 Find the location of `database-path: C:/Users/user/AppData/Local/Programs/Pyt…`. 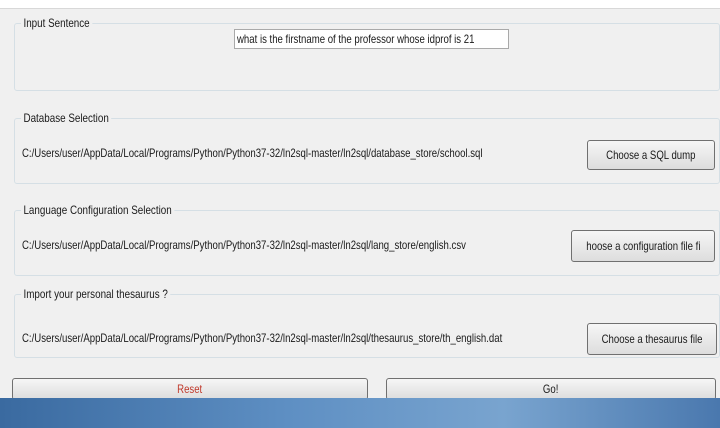

database-path: C:/Users/user/AppData/Local/Programs/Pyt… is located at coordinates (252, 153).